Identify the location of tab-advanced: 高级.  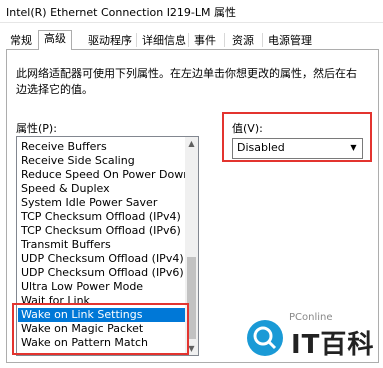
(55, 40).